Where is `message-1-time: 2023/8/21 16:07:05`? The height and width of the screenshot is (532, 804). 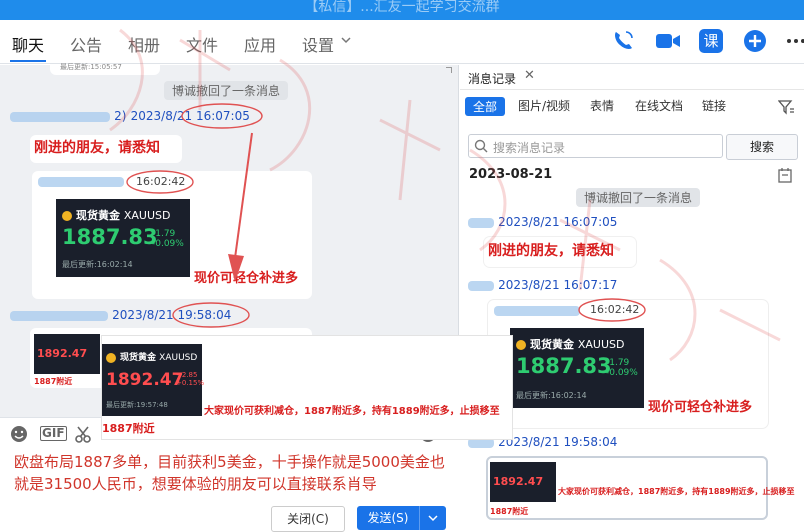 message-1-time: 2023/8/21 16:07:05 is located at coordinates (190, 116).